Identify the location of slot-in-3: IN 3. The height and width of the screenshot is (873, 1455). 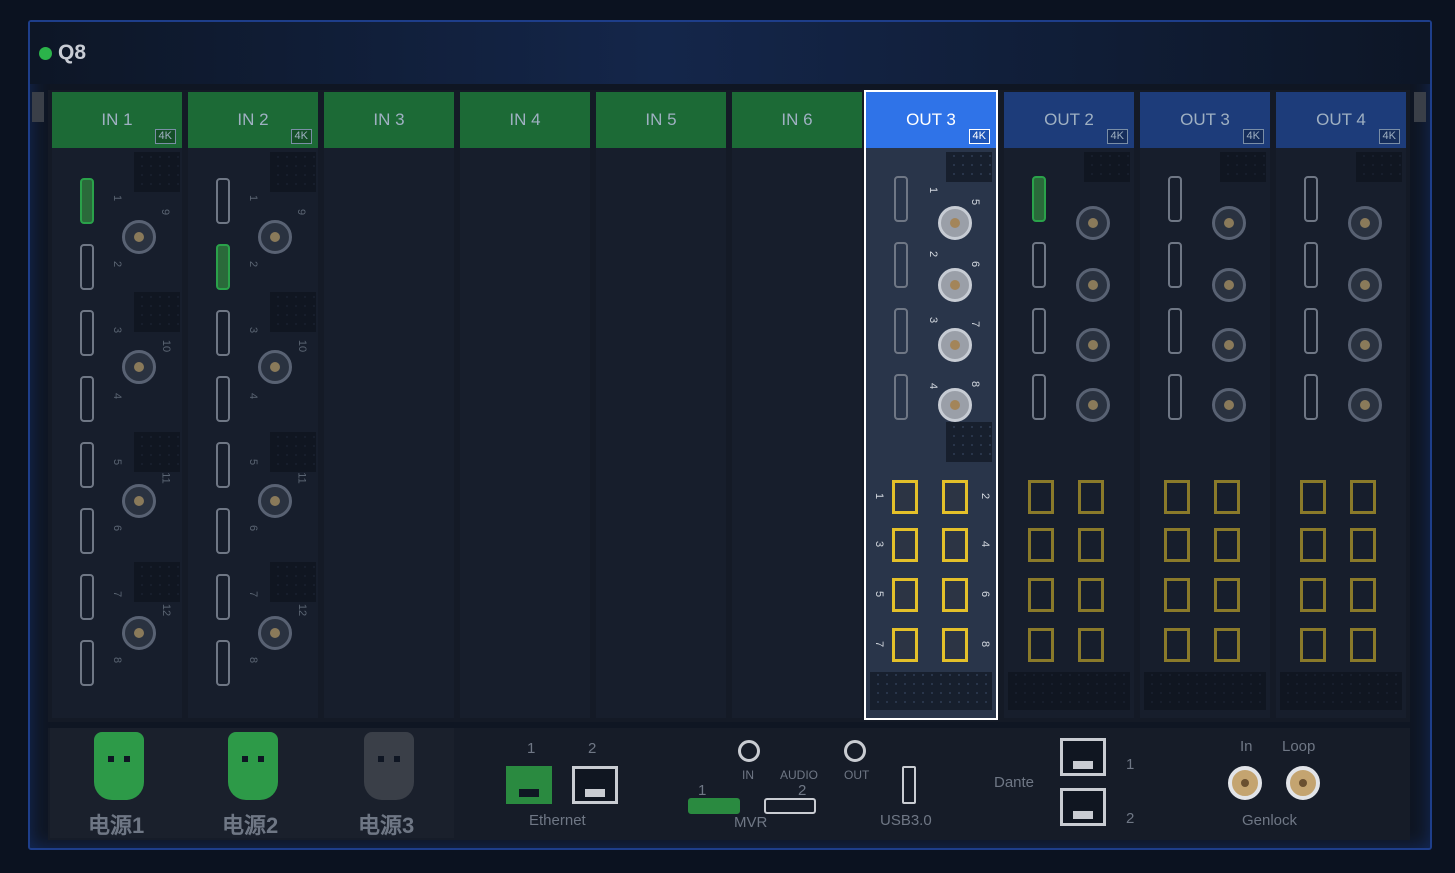
(389, 405).